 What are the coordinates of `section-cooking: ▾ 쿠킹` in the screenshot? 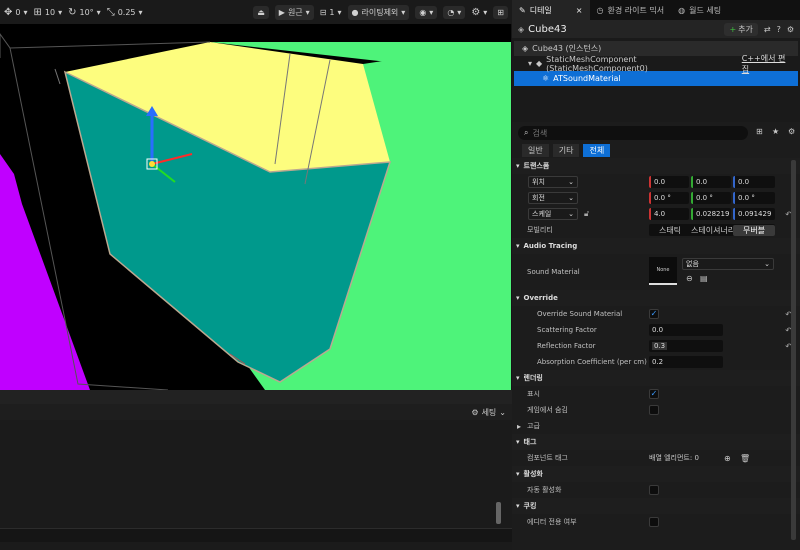 It's located at (656, 506).